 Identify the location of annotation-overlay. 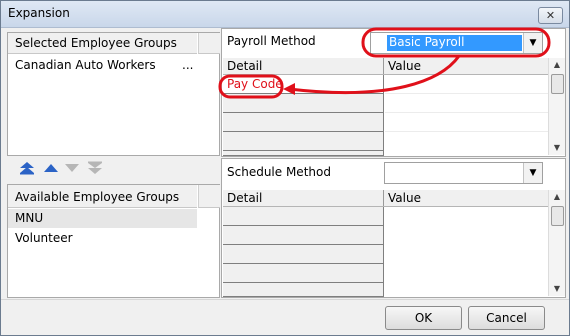
(384, 63).